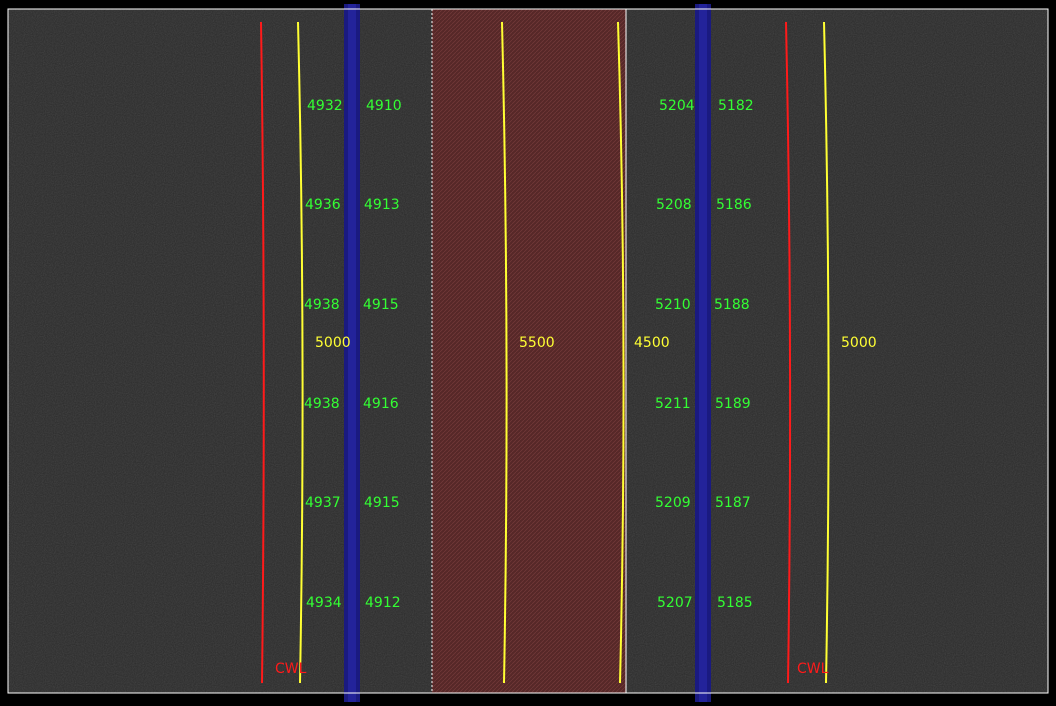 The width and height of the screenshot is (1056, 706). I want to click on right-label-b-3: 5189, so click(733, 404).